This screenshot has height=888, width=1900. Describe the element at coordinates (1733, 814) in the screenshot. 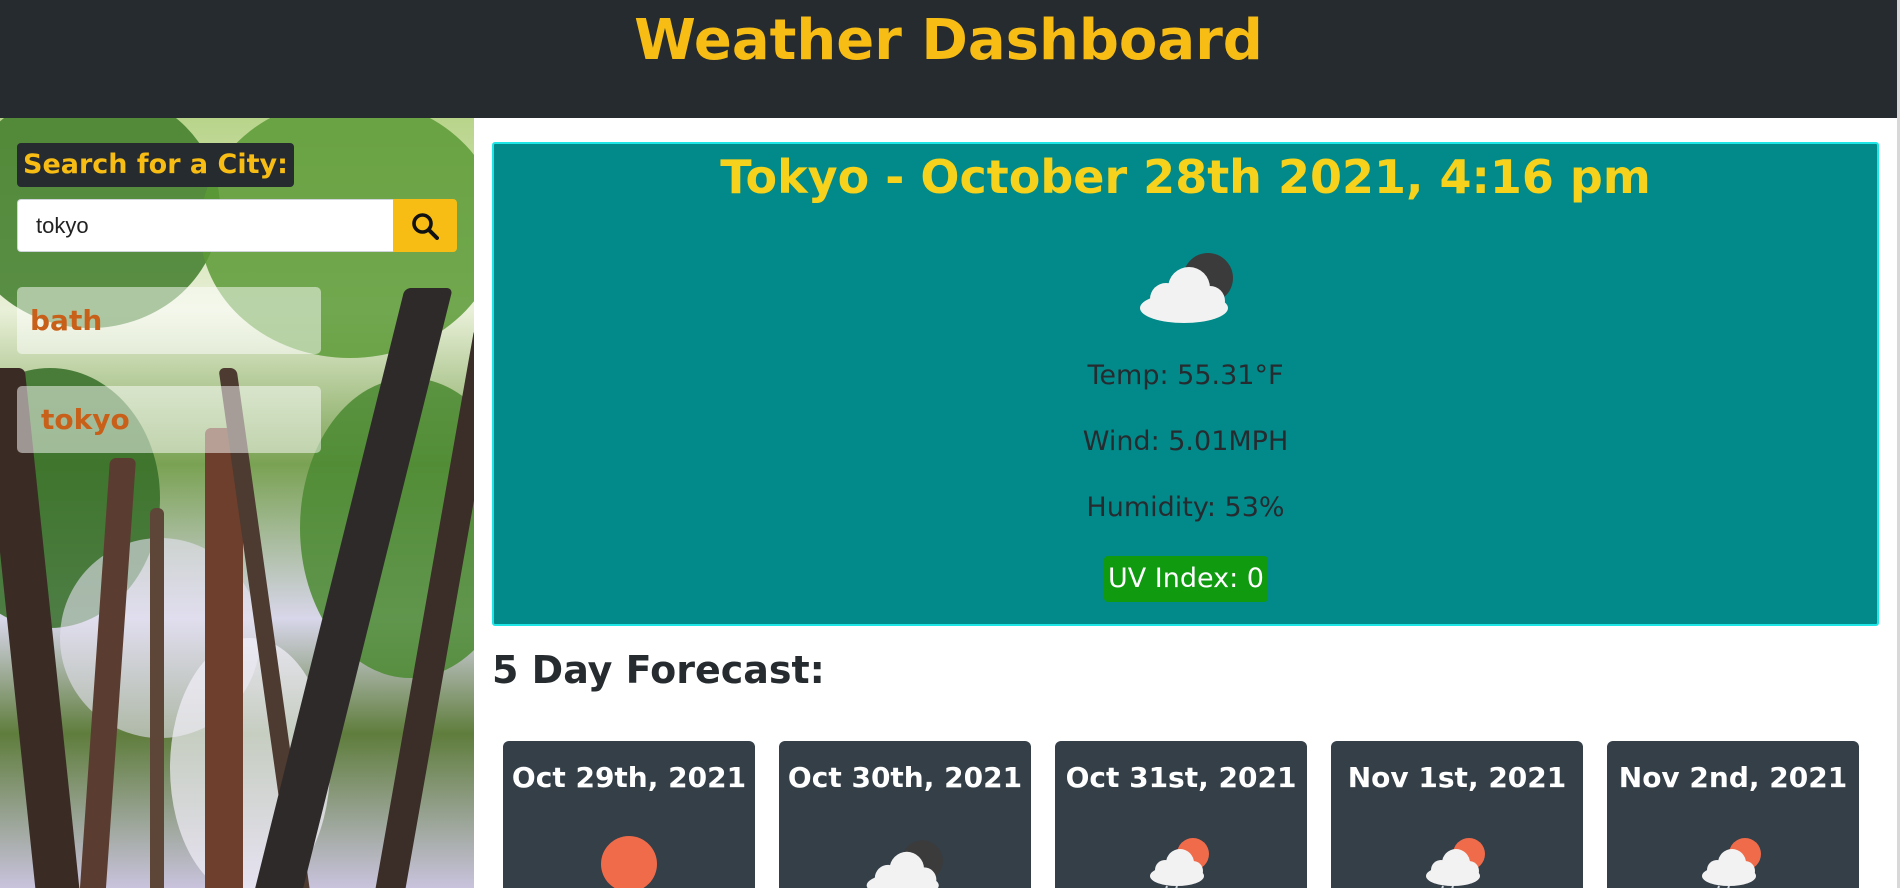

I see `forecast-card-day-5: Nov 2nd, 2021` at that location.